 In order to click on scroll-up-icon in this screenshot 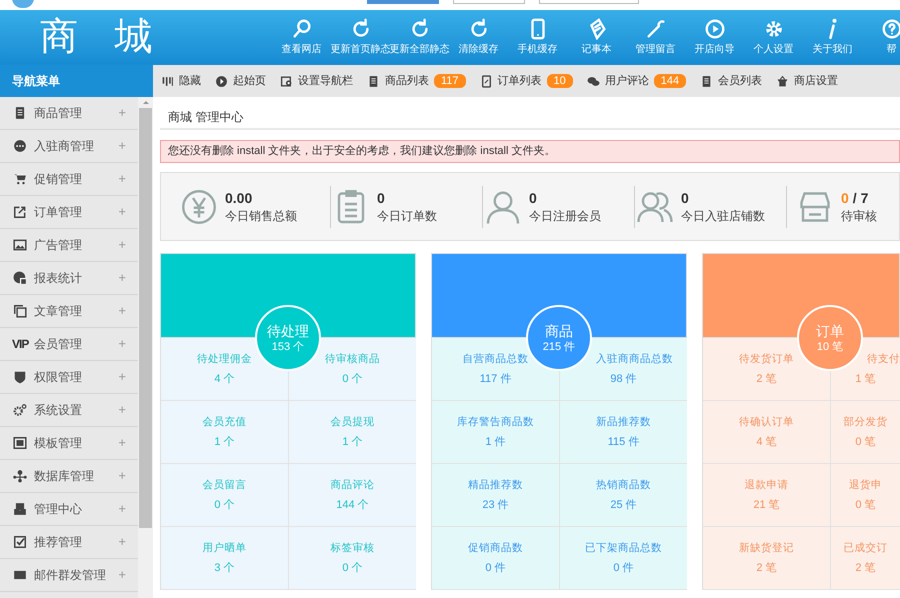, I will do `click(145, 102)`.